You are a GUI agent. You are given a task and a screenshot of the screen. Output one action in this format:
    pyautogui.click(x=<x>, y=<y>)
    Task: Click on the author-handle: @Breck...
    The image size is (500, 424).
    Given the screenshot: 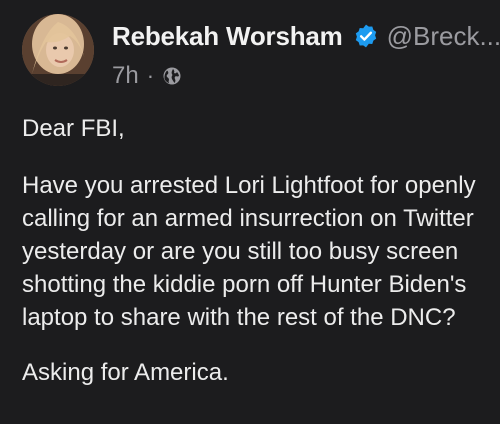 What is the action you would take?
    pyautogui.click(x=443, y=36)
    